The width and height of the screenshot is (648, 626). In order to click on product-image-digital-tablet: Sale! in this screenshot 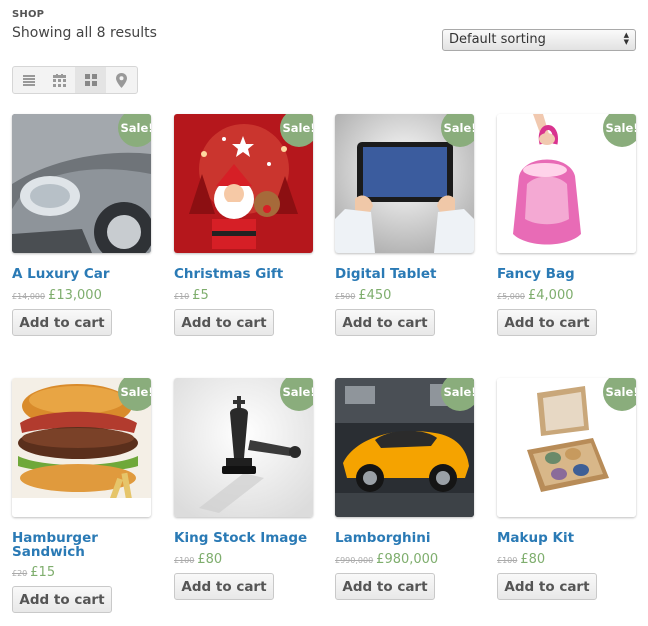, I will do `click(404, 183)`.